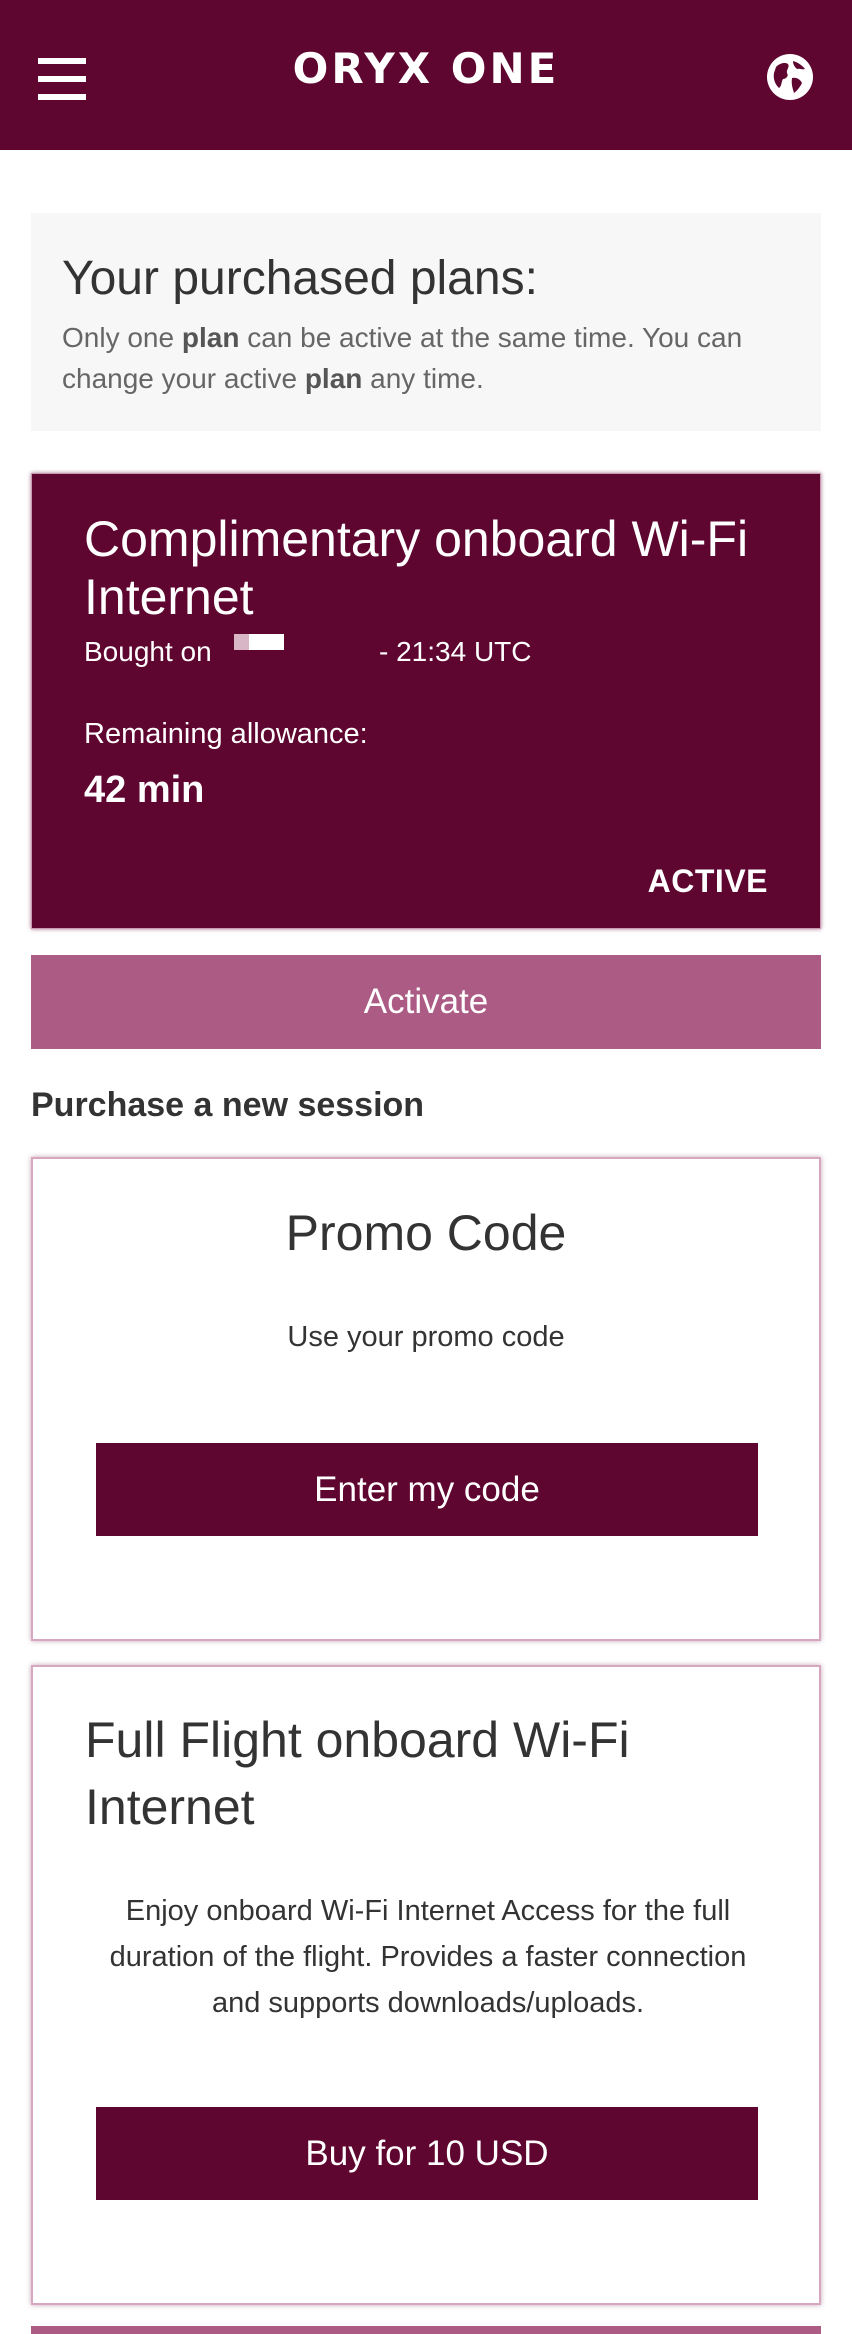 The width and height of the screenshot is (852, 2334). Describe the element at coordinates (707, 881) in the screenshot. I see `plan-status-badge: ACTIVE` at that location.